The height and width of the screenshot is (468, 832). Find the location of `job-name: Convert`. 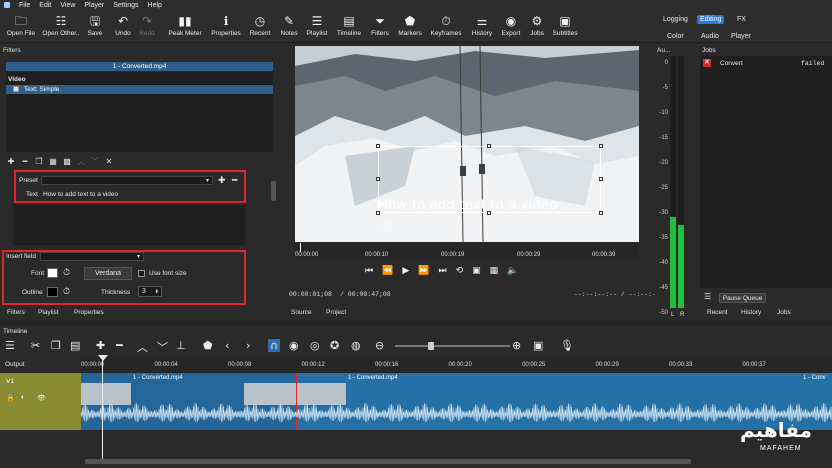

job-name: Convert is located at coordinates (731, 63).